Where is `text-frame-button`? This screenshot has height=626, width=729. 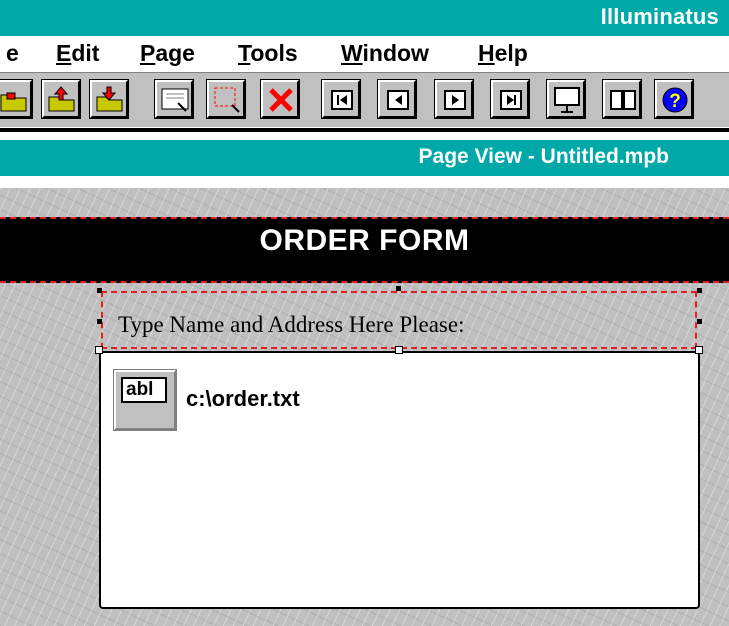 text-frame-button is located at coordinates (174, 99).